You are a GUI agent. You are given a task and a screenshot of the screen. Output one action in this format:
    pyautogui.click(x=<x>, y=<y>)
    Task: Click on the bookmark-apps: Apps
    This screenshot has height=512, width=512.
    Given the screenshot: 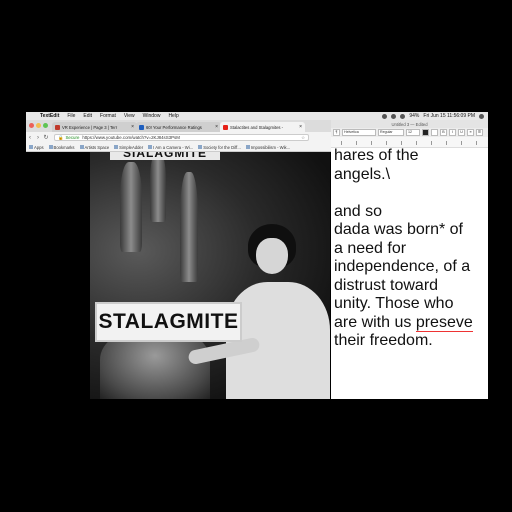 What is the action you would take?
    pyautogui.click(x=36, y=147)
    